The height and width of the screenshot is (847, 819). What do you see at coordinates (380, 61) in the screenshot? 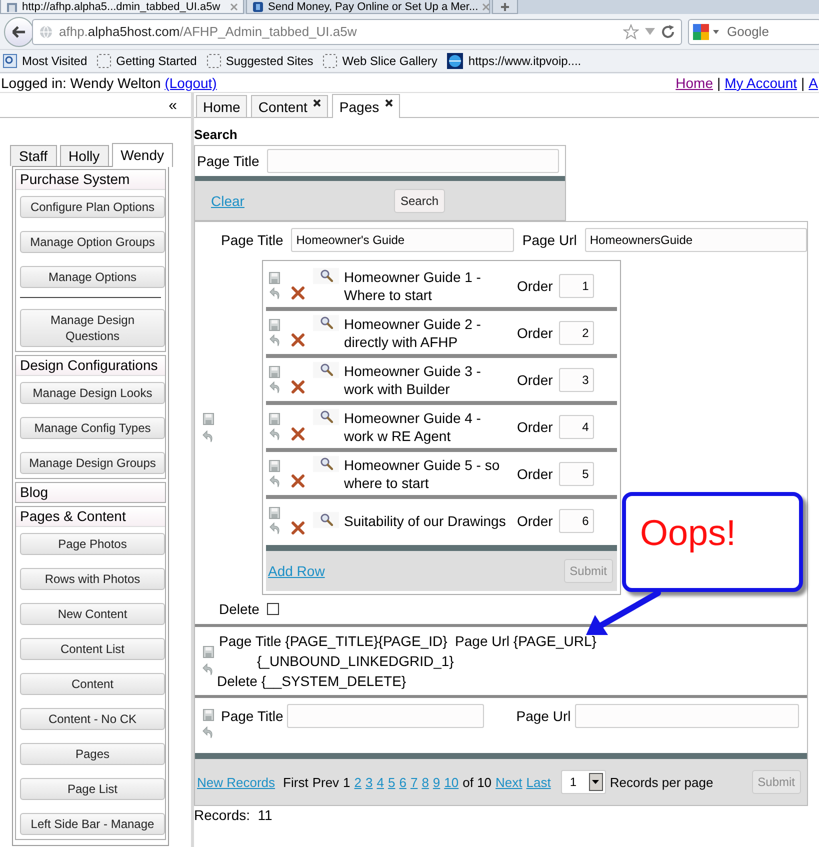
I see `bookmark: Web Slice Gallery` at bounding box center [380, 61].